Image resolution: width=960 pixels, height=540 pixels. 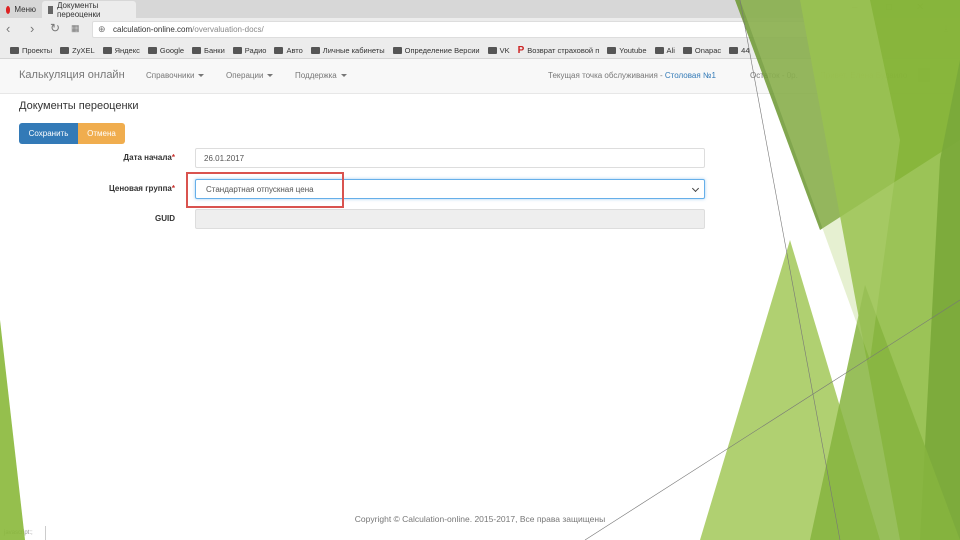 I want to click on nav-references: Справочники, so click(x=175, y=75).